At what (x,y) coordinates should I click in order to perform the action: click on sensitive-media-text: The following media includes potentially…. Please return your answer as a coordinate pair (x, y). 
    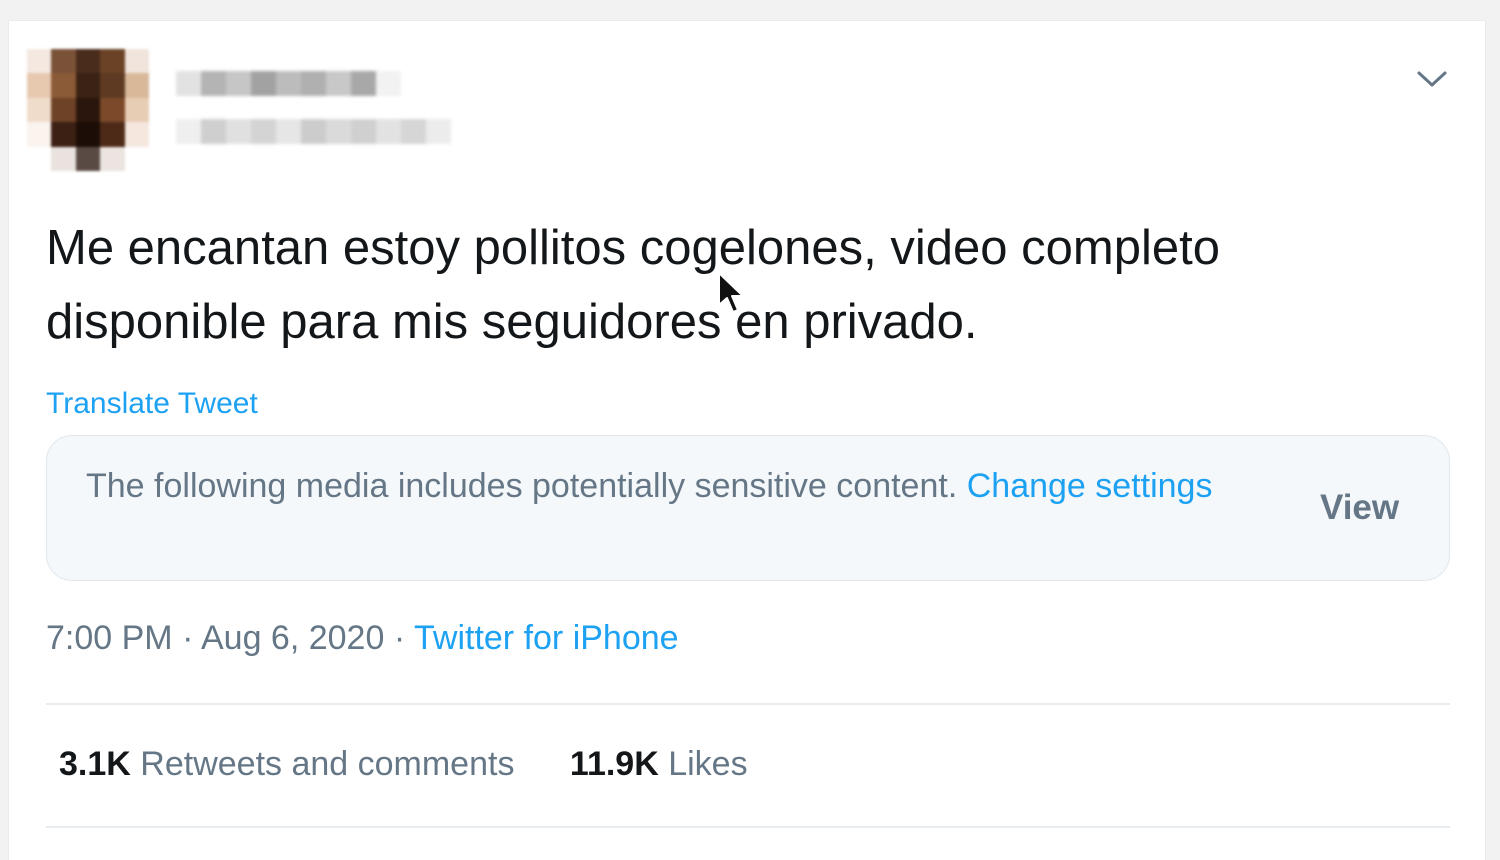
    Looking at the image, I should click on (522, 486).